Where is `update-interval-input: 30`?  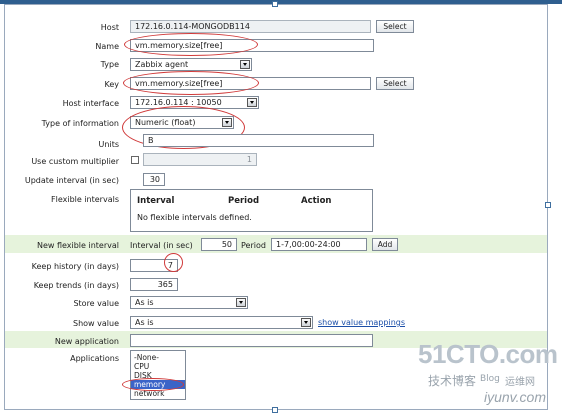 update-interval-input: 30 is located at coordinates (154, 179).